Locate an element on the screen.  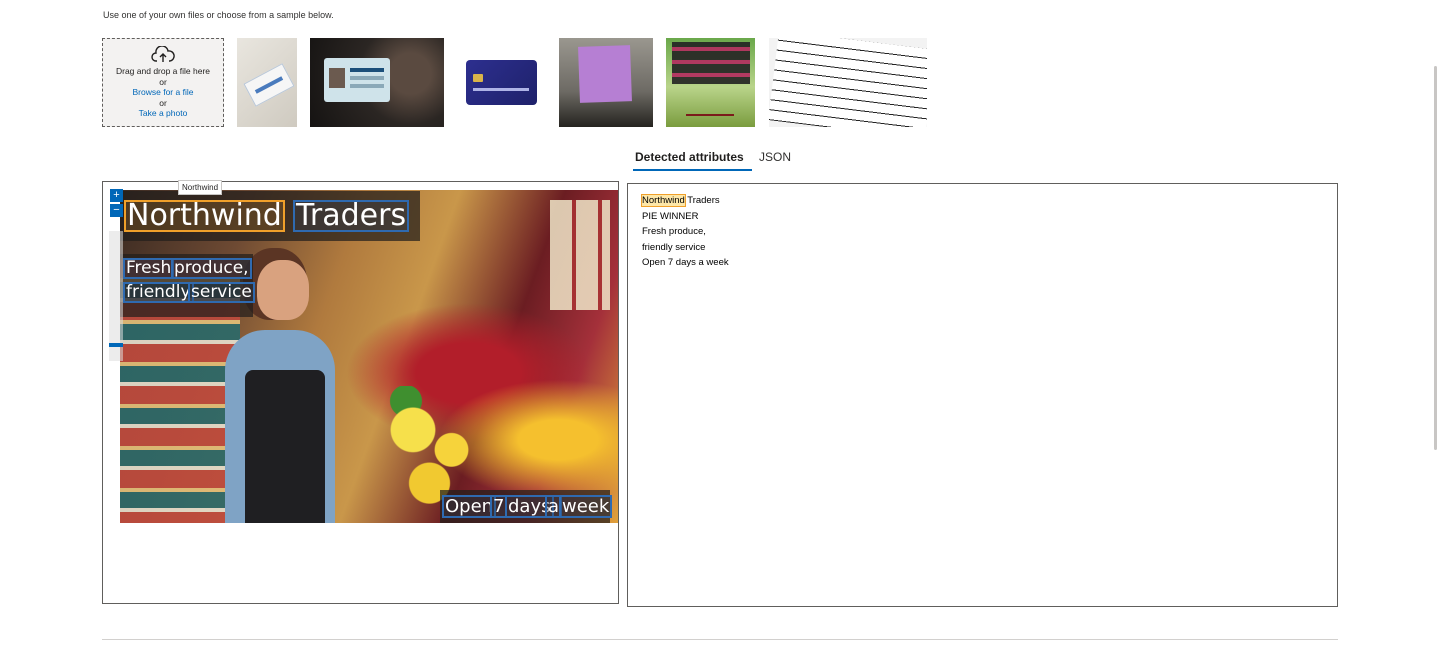
sample-motivational-poster is located at coordinates (710, 82).